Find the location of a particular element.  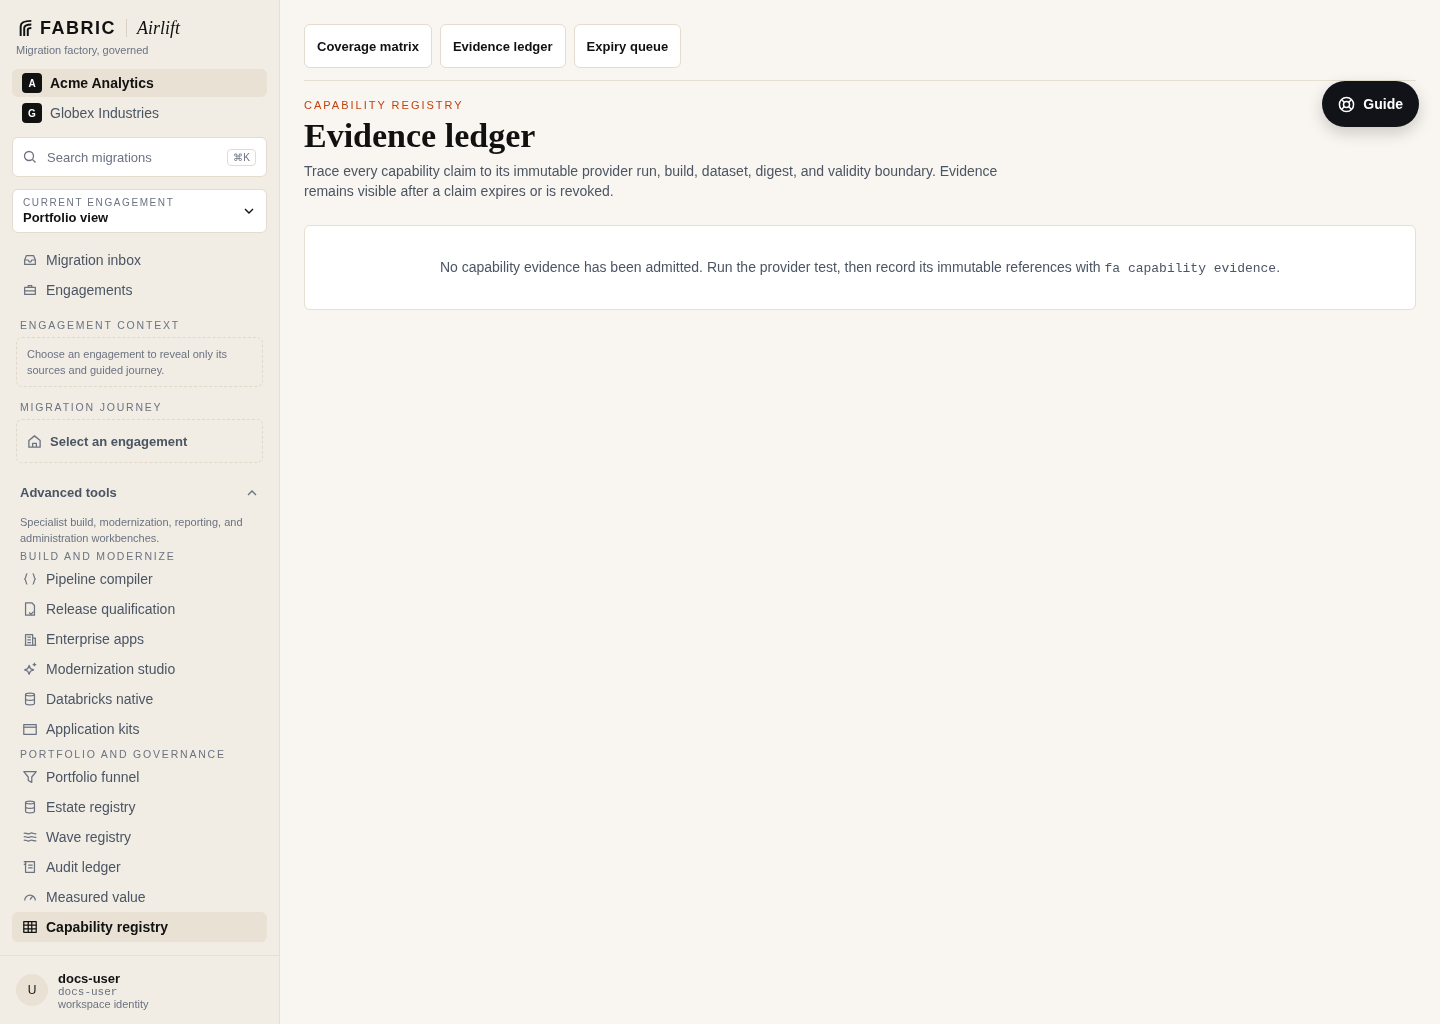

tab: Evidence ledger is located at coordinates (502, 46).